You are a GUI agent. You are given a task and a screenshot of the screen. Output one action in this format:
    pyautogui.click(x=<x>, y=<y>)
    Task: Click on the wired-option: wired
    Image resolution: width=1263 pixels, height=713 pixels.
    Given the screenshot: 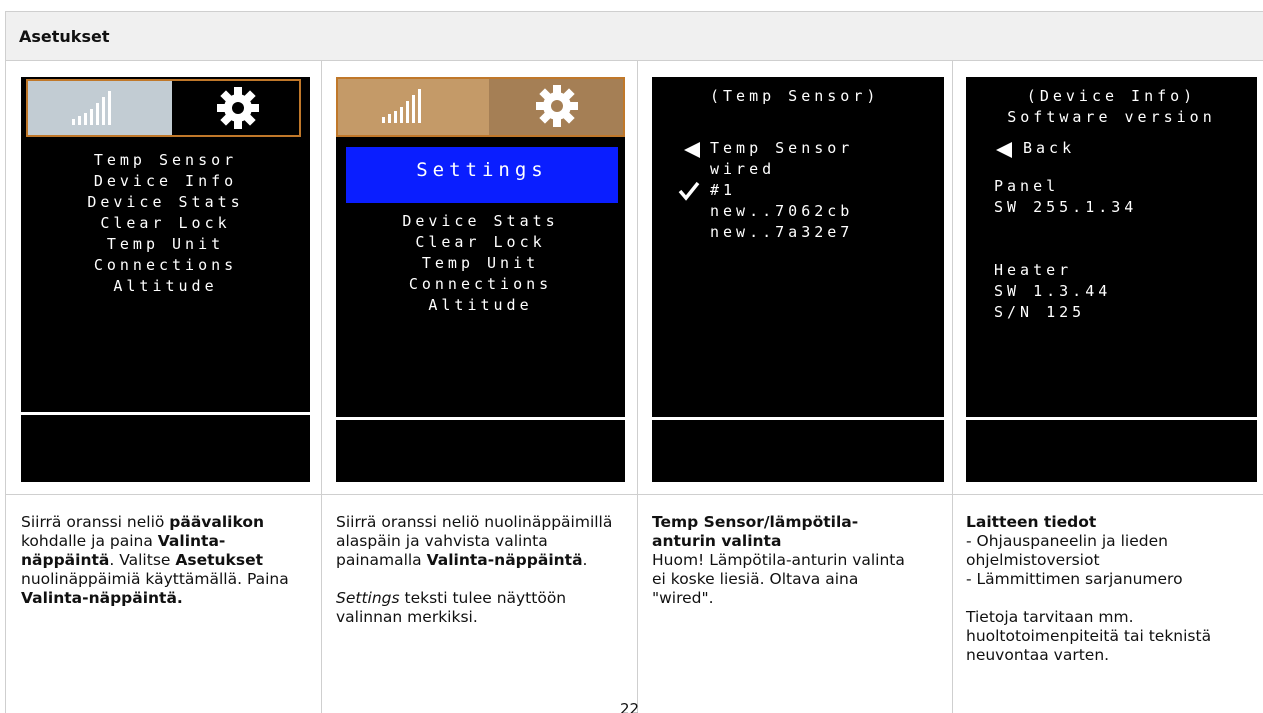 What is the action you would take?
    pyautogui.click(x=742, y=169)
    